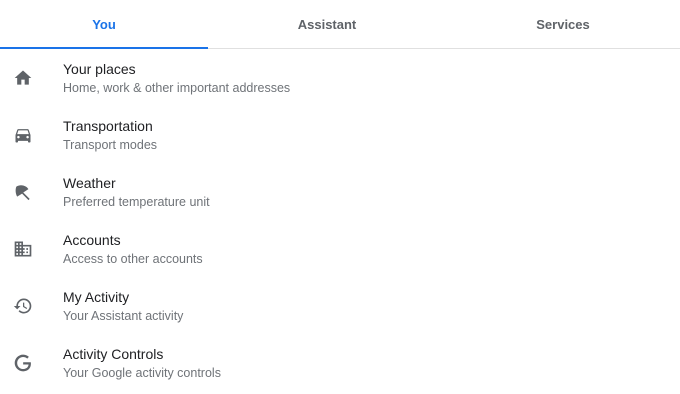  I want to click on list-item-my-activity: My Activity Your Assistant activity, so click(340, 305).